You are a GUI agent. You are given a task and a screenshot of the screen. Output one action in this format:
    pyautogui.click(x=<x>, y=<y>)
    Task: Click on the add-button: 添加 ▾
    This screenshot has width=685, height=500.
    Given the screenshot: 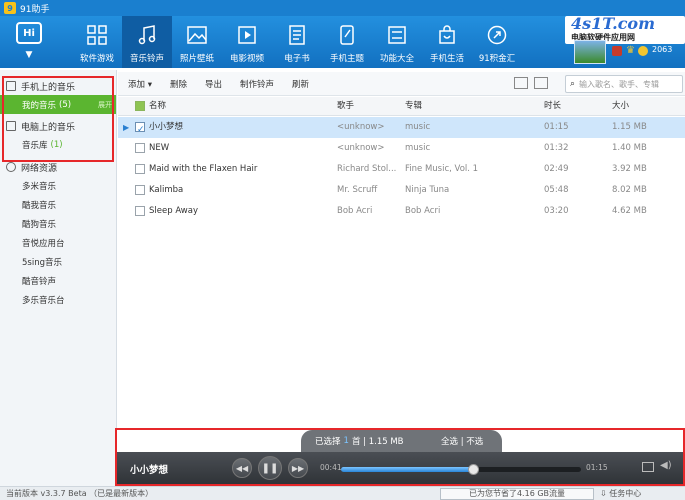 What is the action you would take?
    pyautogui.click(x=140, y=84)
    